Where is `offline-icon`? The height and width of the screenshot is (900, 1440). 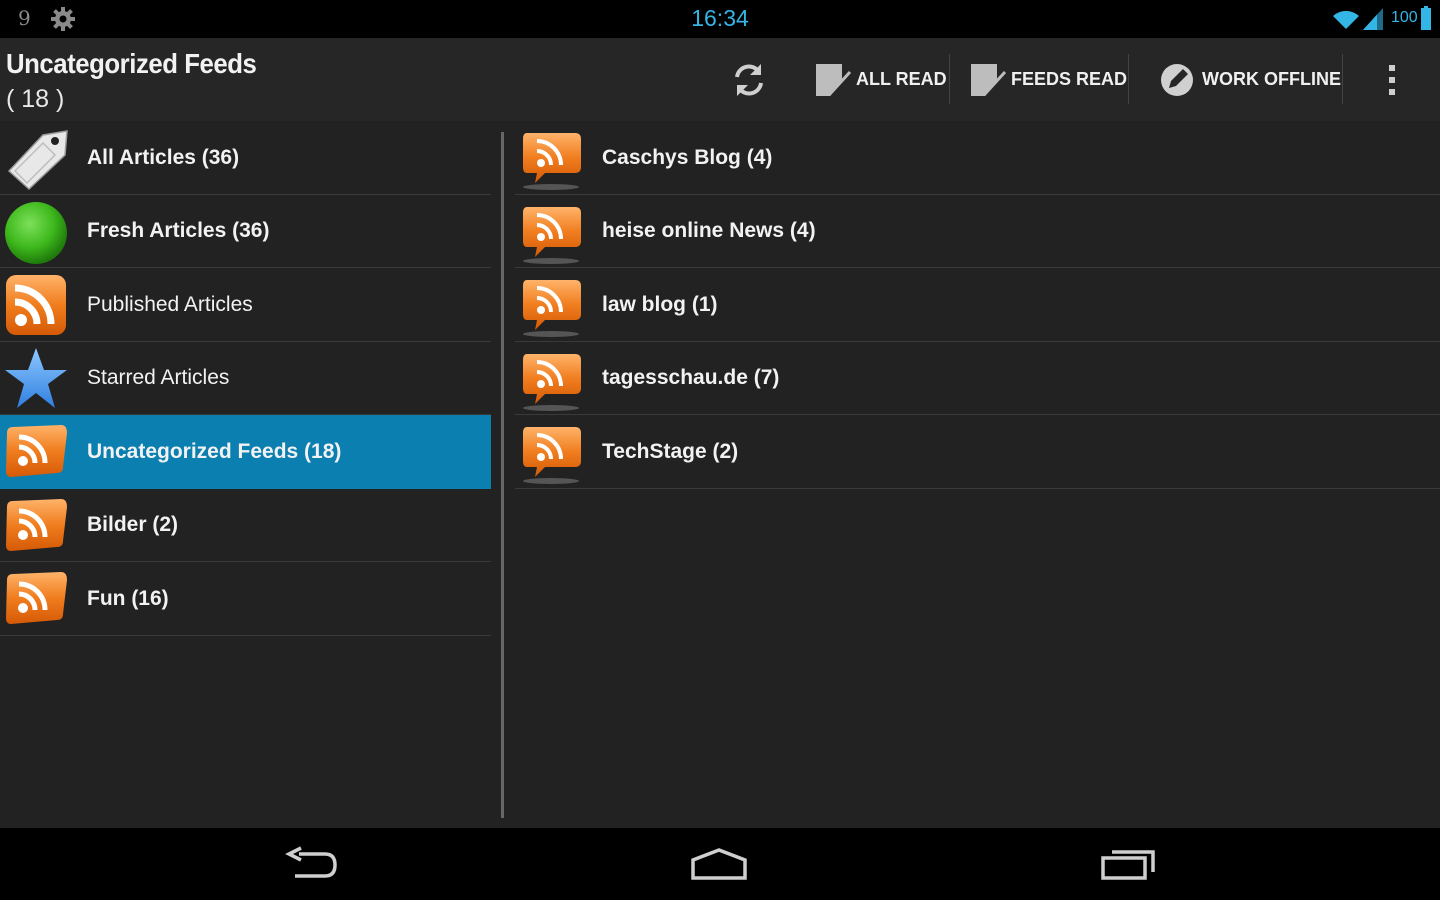
offline-icon is located at coordinates (1177, 79).